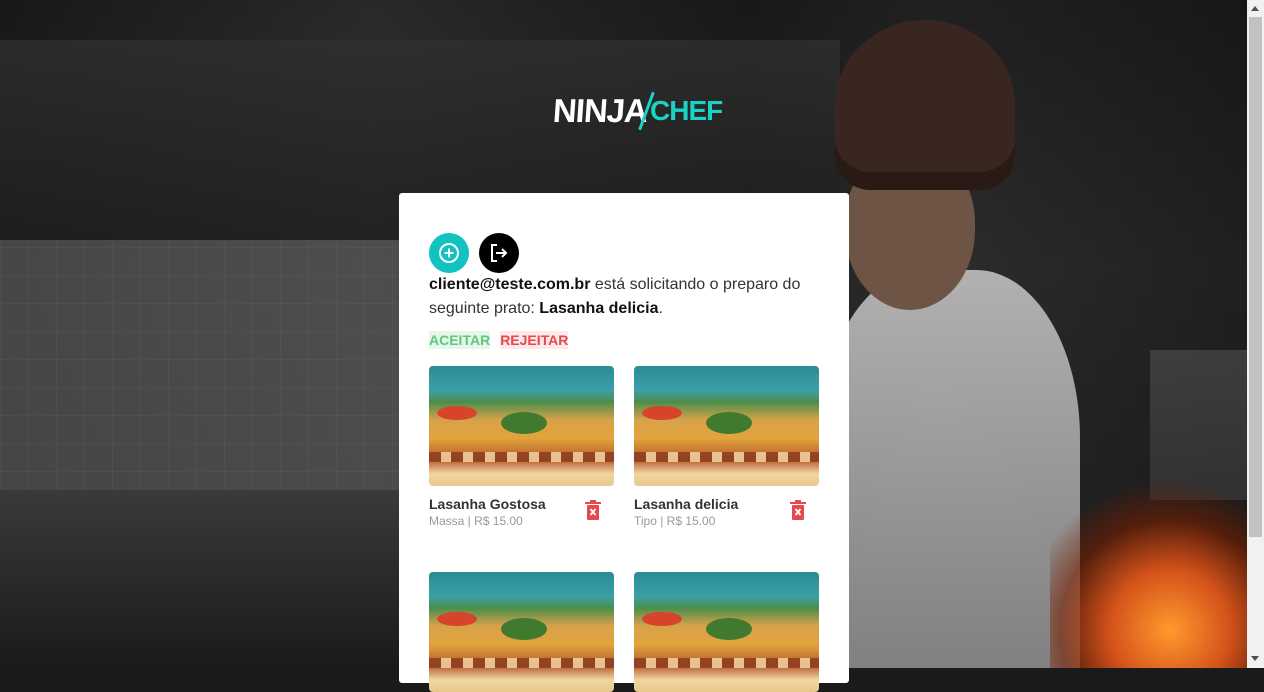 The width and height of the screenshot is (1264, 692). I want to click on accept-button: ACEITAR, so click(460, 340).